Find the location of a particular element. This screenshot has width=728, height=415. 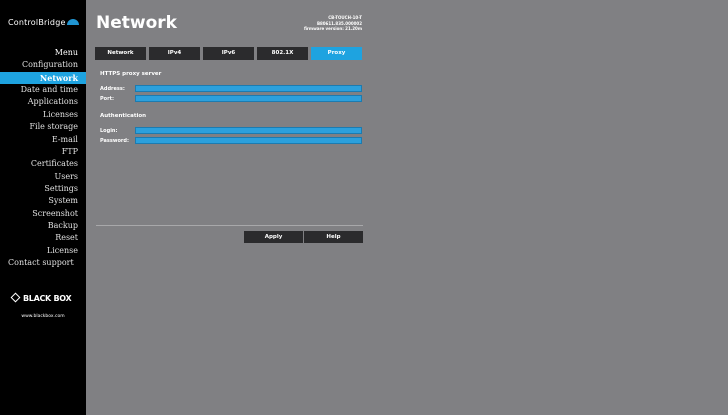

sidebar-item-file-storage: File storage is located at coordinates (43, 127).